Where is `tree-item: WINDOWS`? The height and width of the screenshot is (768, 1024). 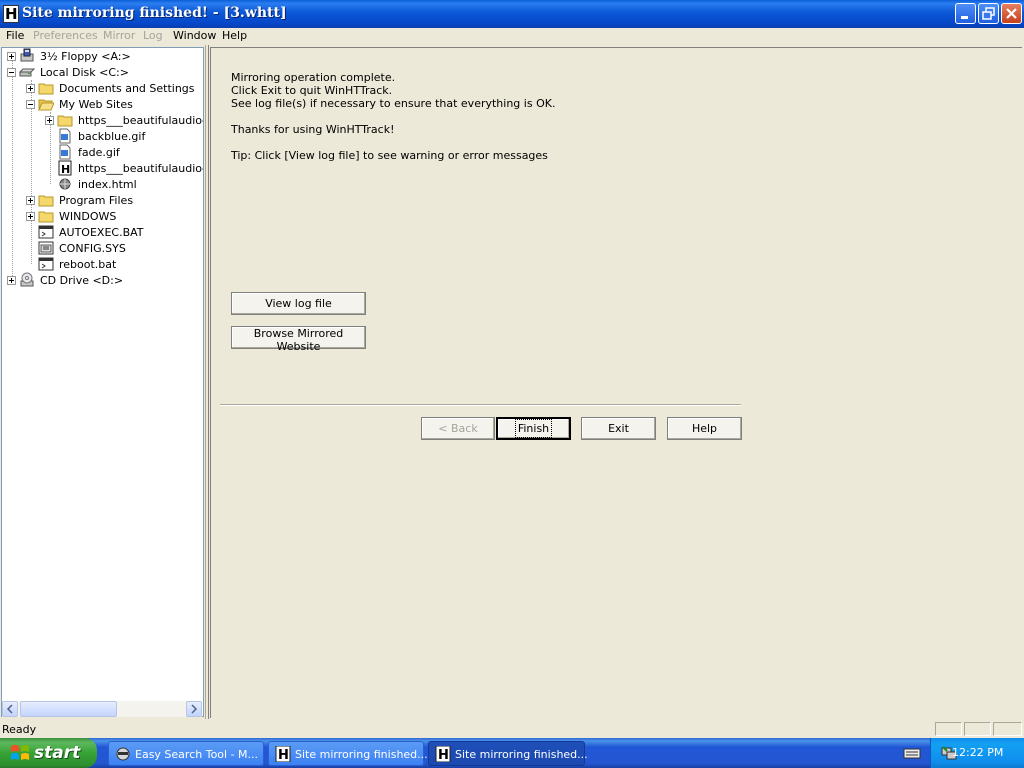 tree-item: WINDOWS is located at coordinates (102, 216).